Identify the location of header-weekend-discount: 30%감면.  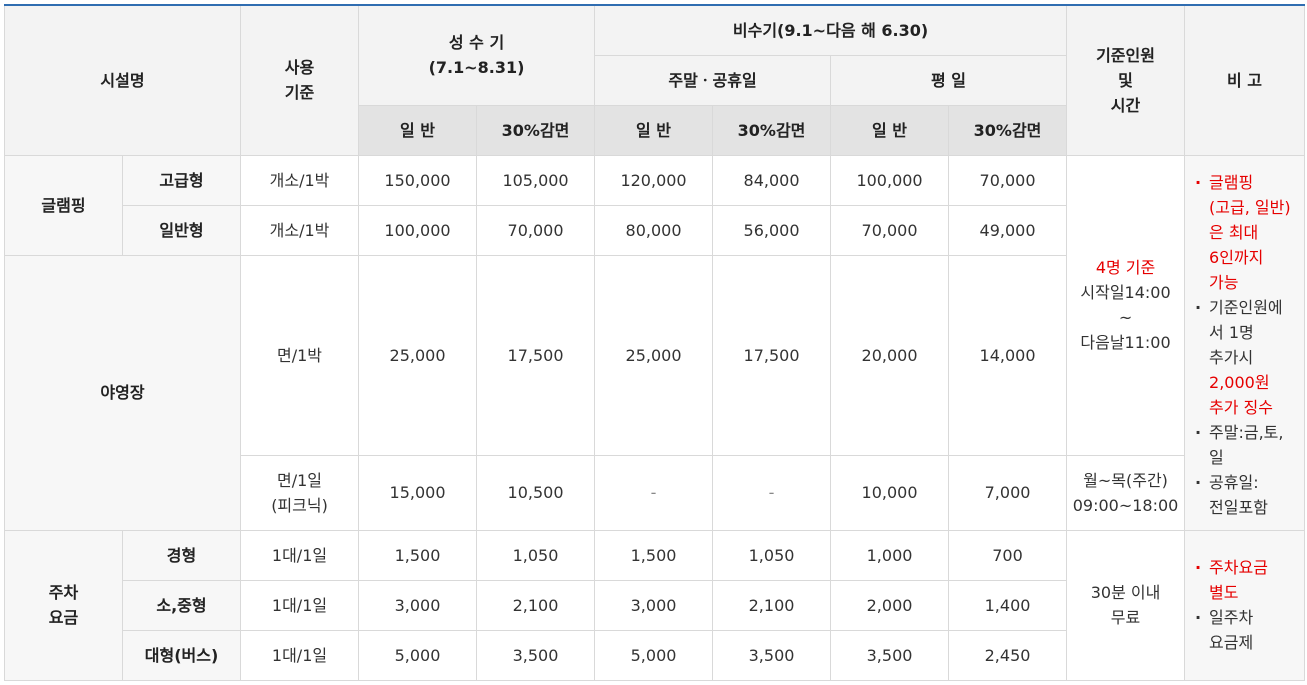
(772, 130).